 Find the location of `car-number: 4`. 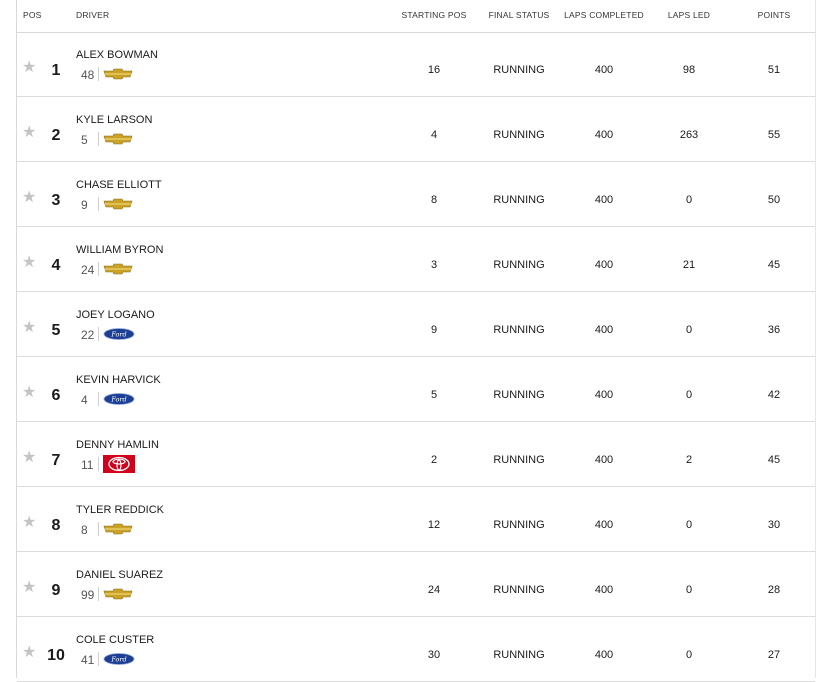

car-number: 4 is located at coordinates (84, 400).